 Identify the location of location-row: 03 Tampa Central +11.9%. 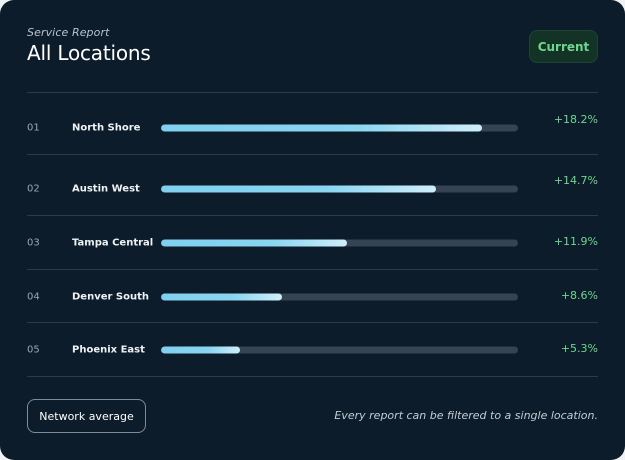
(312, 242).